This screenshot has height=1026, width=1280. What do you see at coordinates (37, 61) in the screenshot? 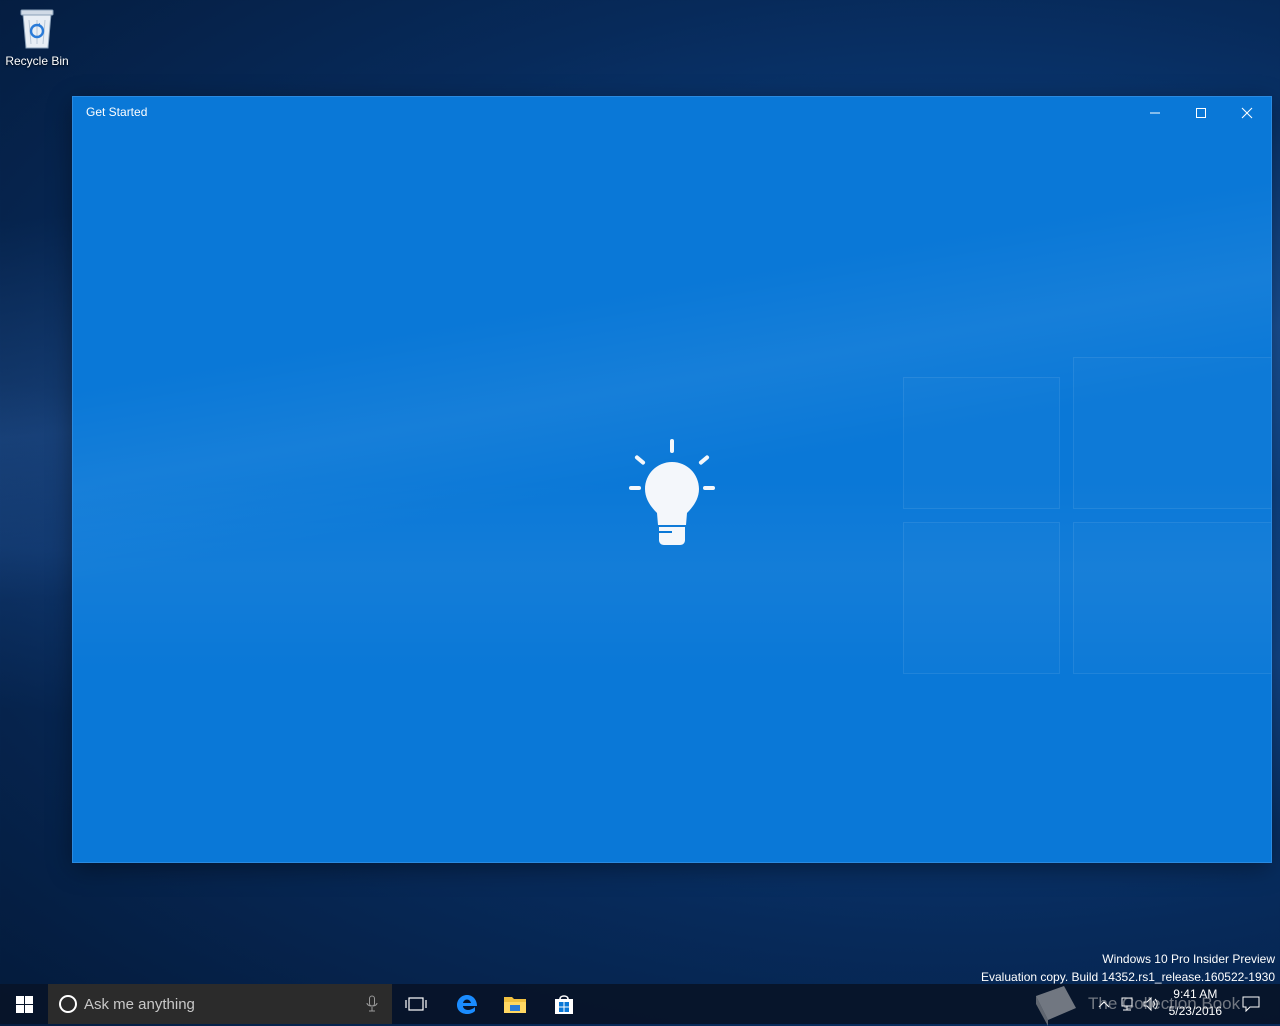
I see `recycle-bin-label: Recycle Bin` at bounding box center [37, 61].